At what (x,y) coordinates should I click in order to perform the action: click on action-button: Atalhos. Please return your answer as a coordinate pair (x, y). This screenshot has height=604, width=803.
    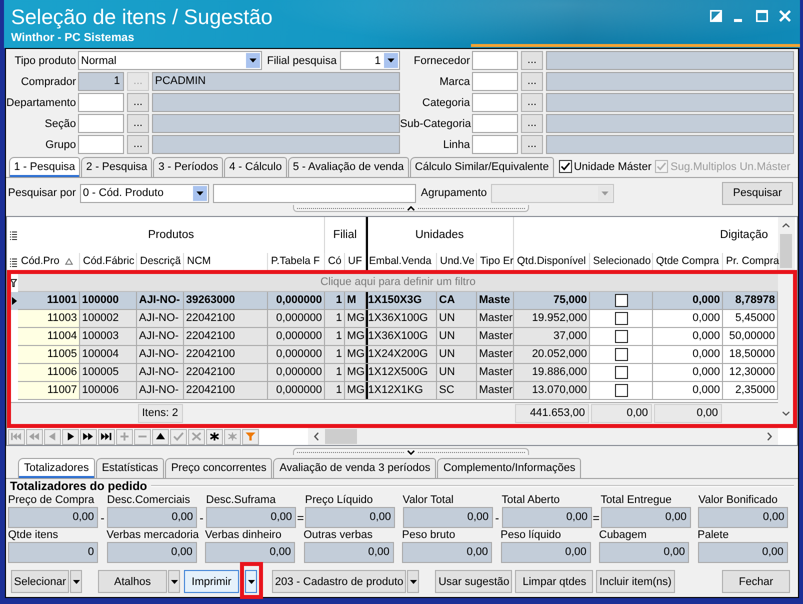
    Looking at the image, I should click on (132, 581).